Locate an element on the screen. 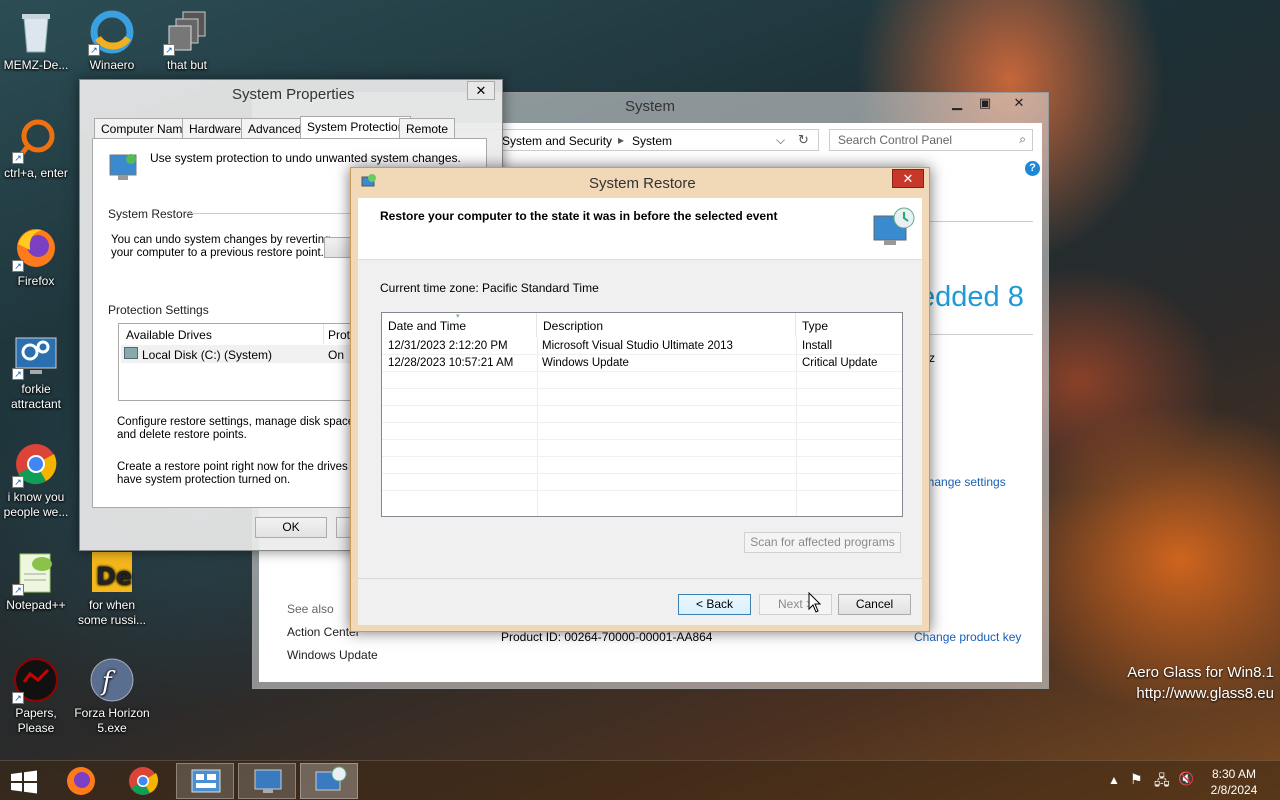 The image size is (1280, 800). svg-text: De is located at coordinates (114, 576).